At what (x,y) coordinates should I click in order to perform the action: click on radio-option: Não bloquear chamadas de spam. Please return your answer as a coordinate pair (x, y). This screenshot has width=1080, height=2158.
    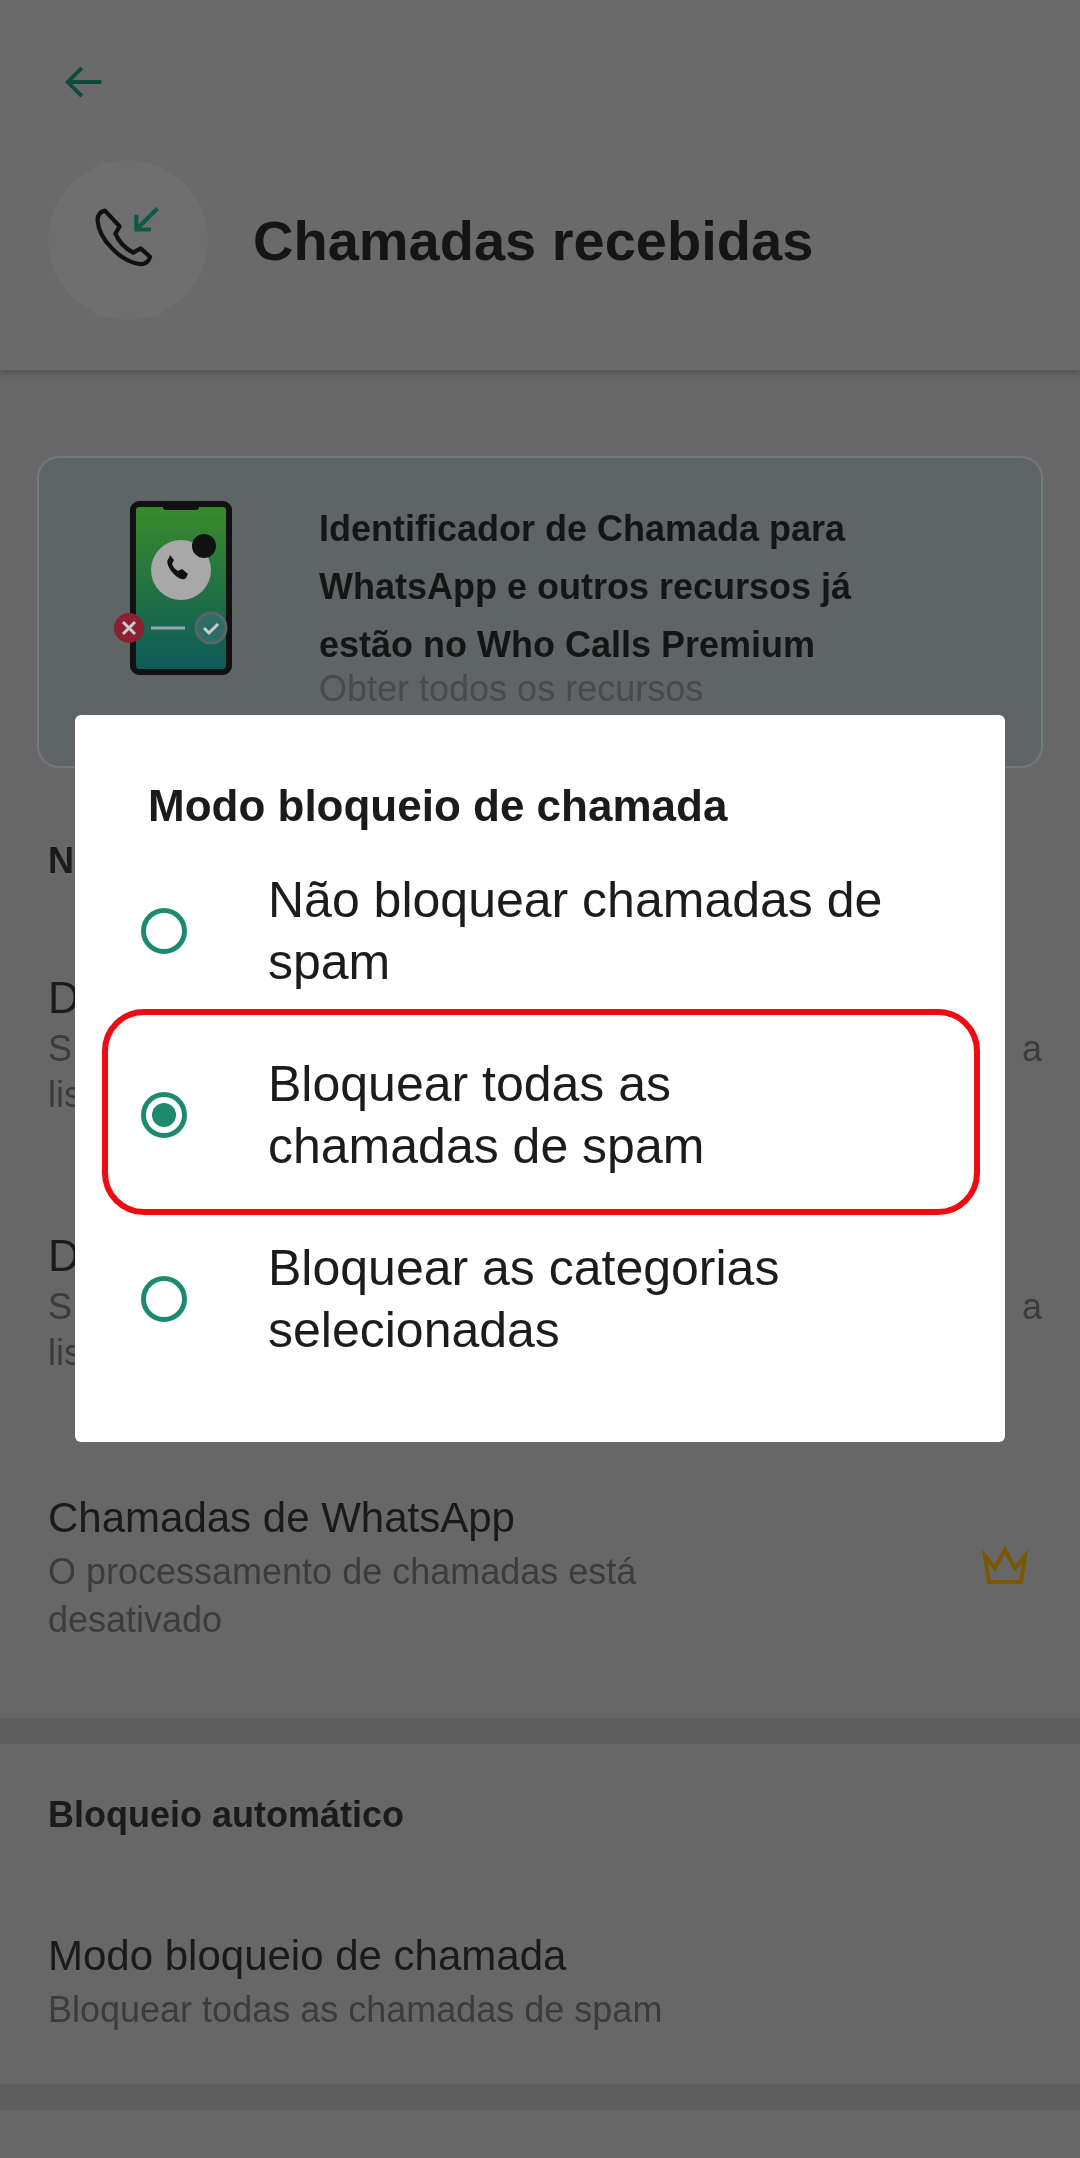
    Looking at the image, I should click on (540, 931).